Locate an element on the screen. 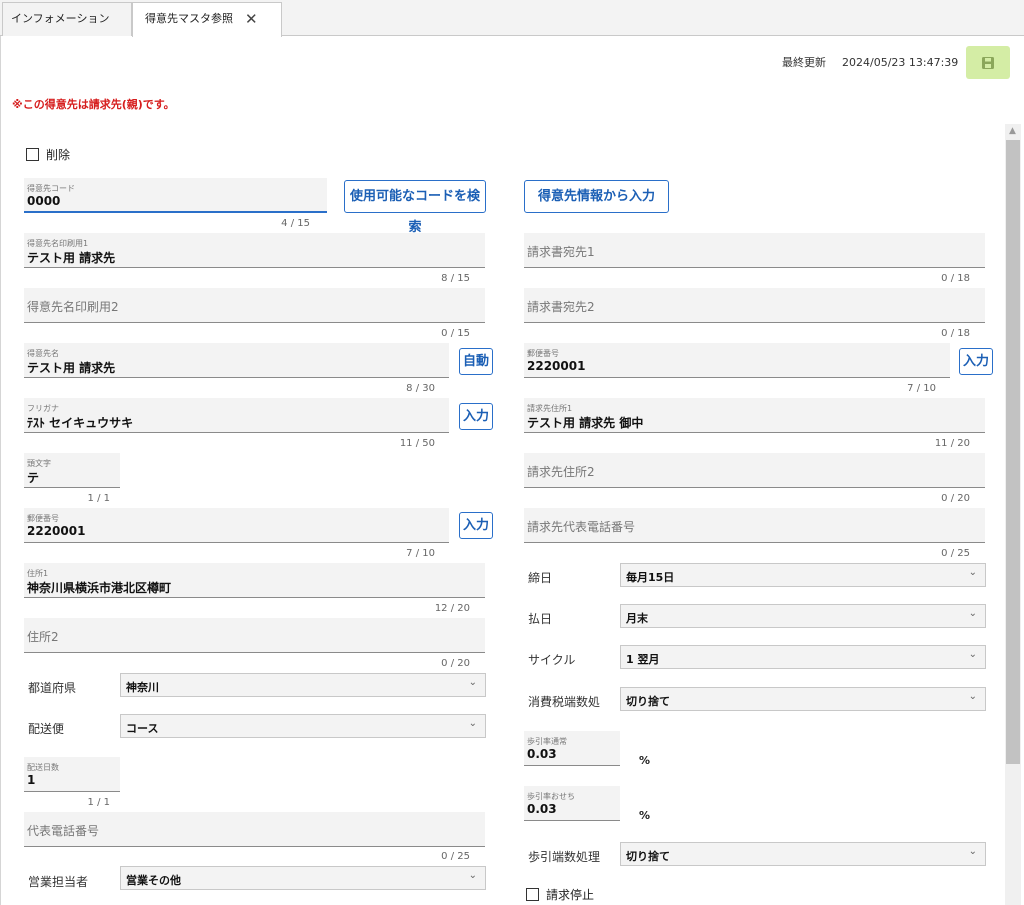 This screenshot has width=1024, height=905. address1-value: 神奈川県横浜市港北区樽町 is located at coordinates (99, 588).